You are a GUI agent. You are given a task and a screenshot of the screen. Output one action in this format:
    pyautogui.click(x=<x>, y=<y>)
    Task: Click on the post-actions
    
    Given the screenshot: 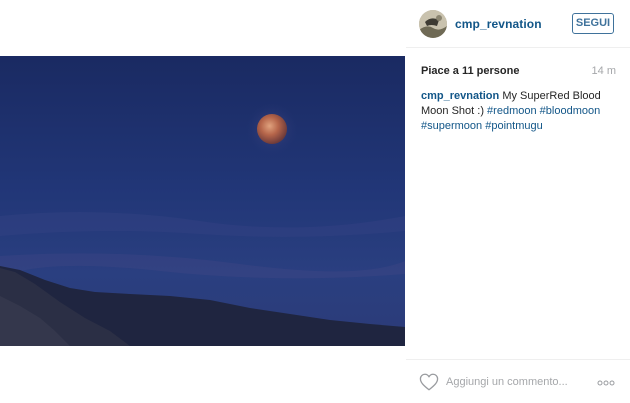 What is the action you would take?
    pyautogui.click(x=518, y=381)
    